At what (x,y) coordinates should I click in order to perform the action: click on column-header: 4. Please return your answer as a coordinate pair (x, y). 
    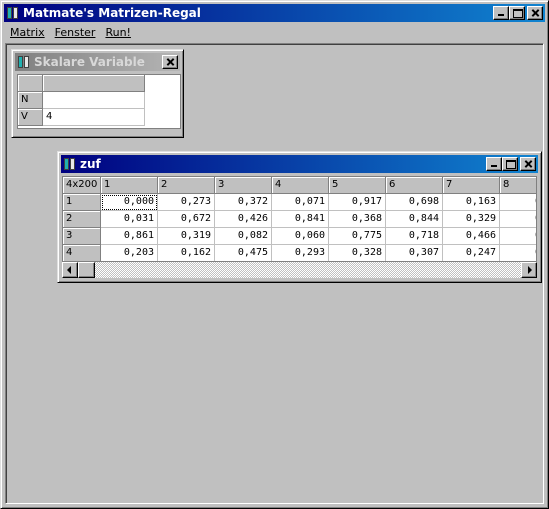
    Looking at the image, I should click on (300, 185).